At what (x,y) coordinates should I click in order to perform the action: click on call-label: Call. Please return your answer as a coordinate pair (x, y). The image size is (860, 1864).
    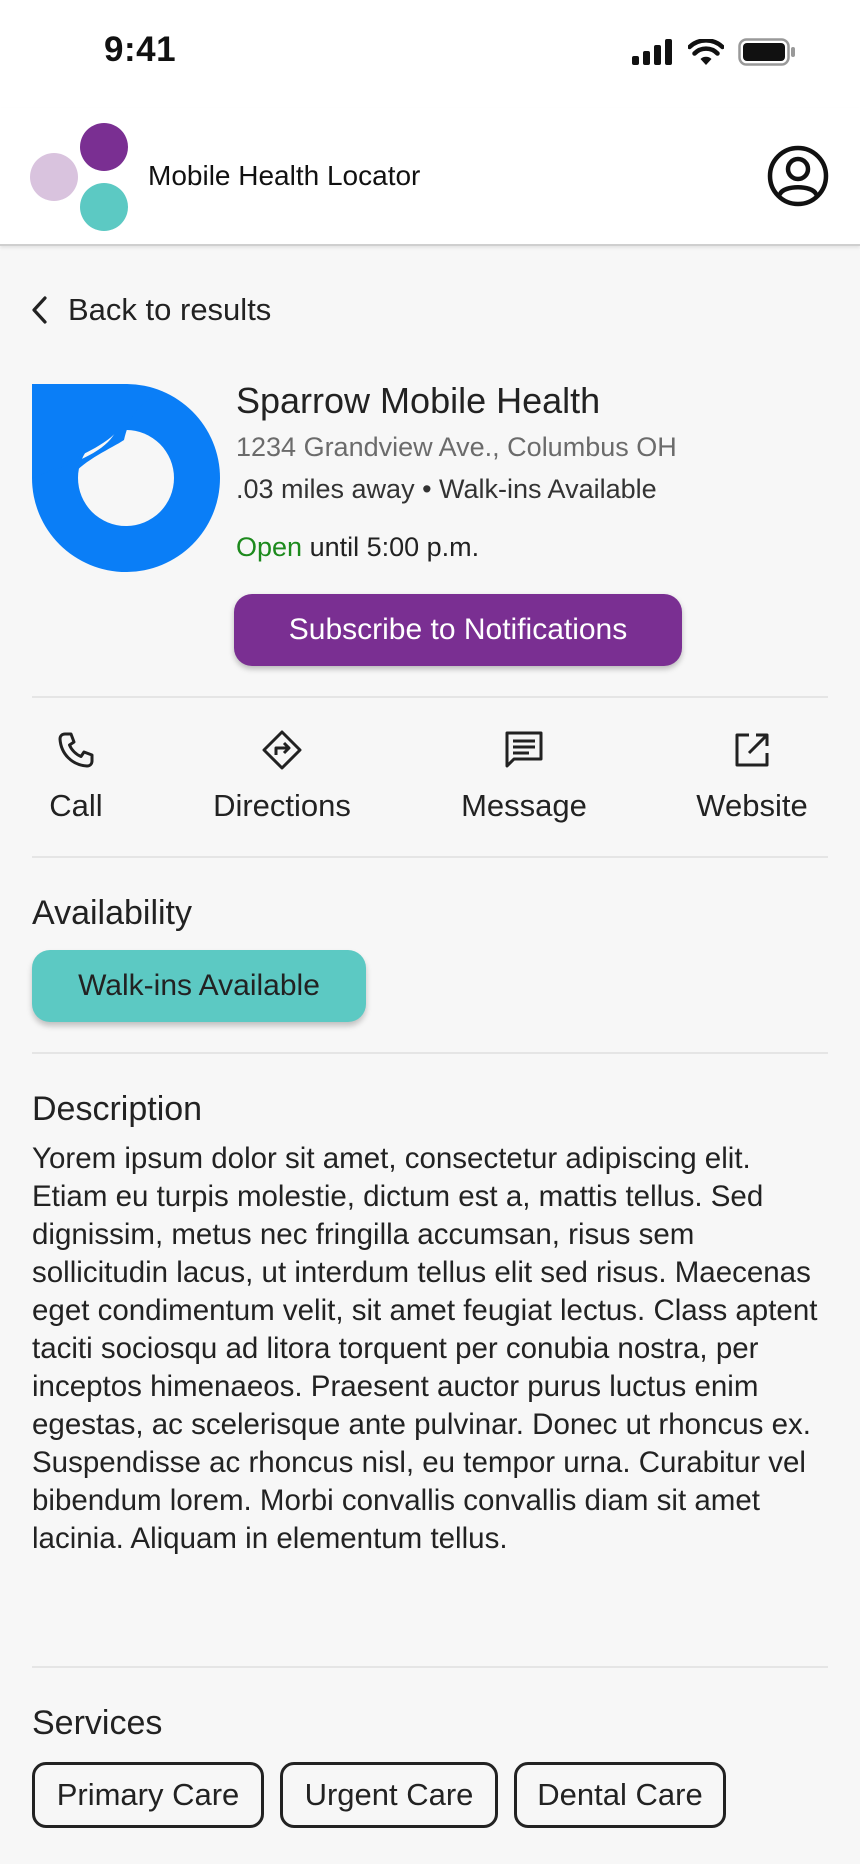
    Looking at the image, I should click on (76, 805).